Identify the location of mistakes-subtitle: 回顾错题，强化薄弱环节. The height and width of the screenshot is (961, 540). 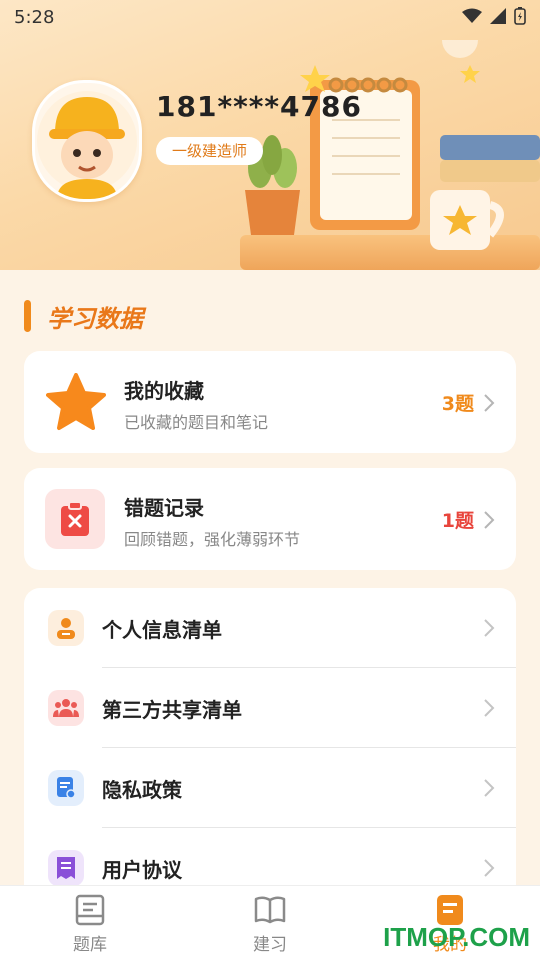
(212, 539).